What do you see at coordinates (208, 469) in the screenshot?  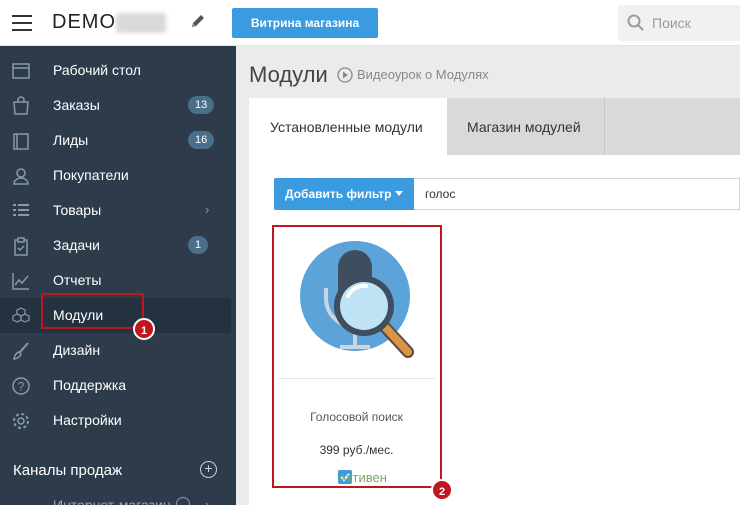 I see `add-channel-icon: +` at bounding box center [208, 469].